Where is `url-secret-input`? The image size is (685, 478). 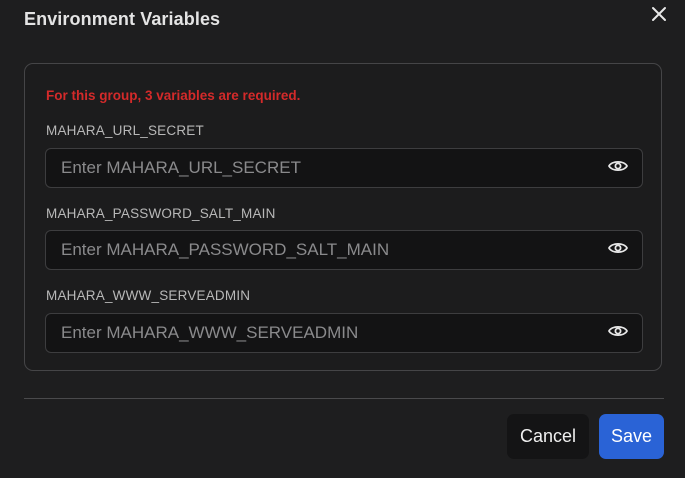 url-secret-input is located at coordinates (321, 168).